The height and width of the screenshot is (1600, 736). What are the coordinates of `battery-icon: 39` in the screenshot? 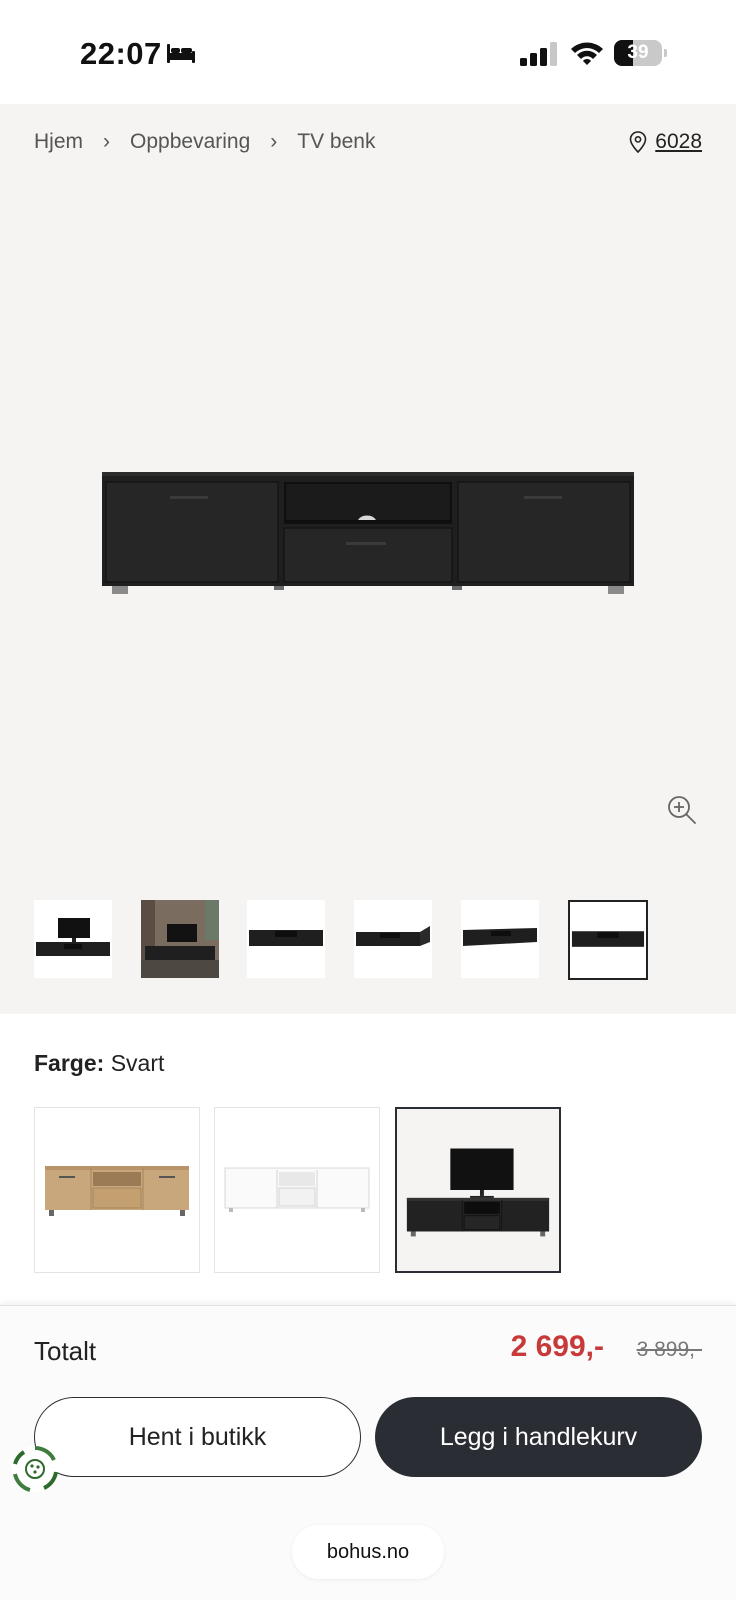 It's located at (640, 53).